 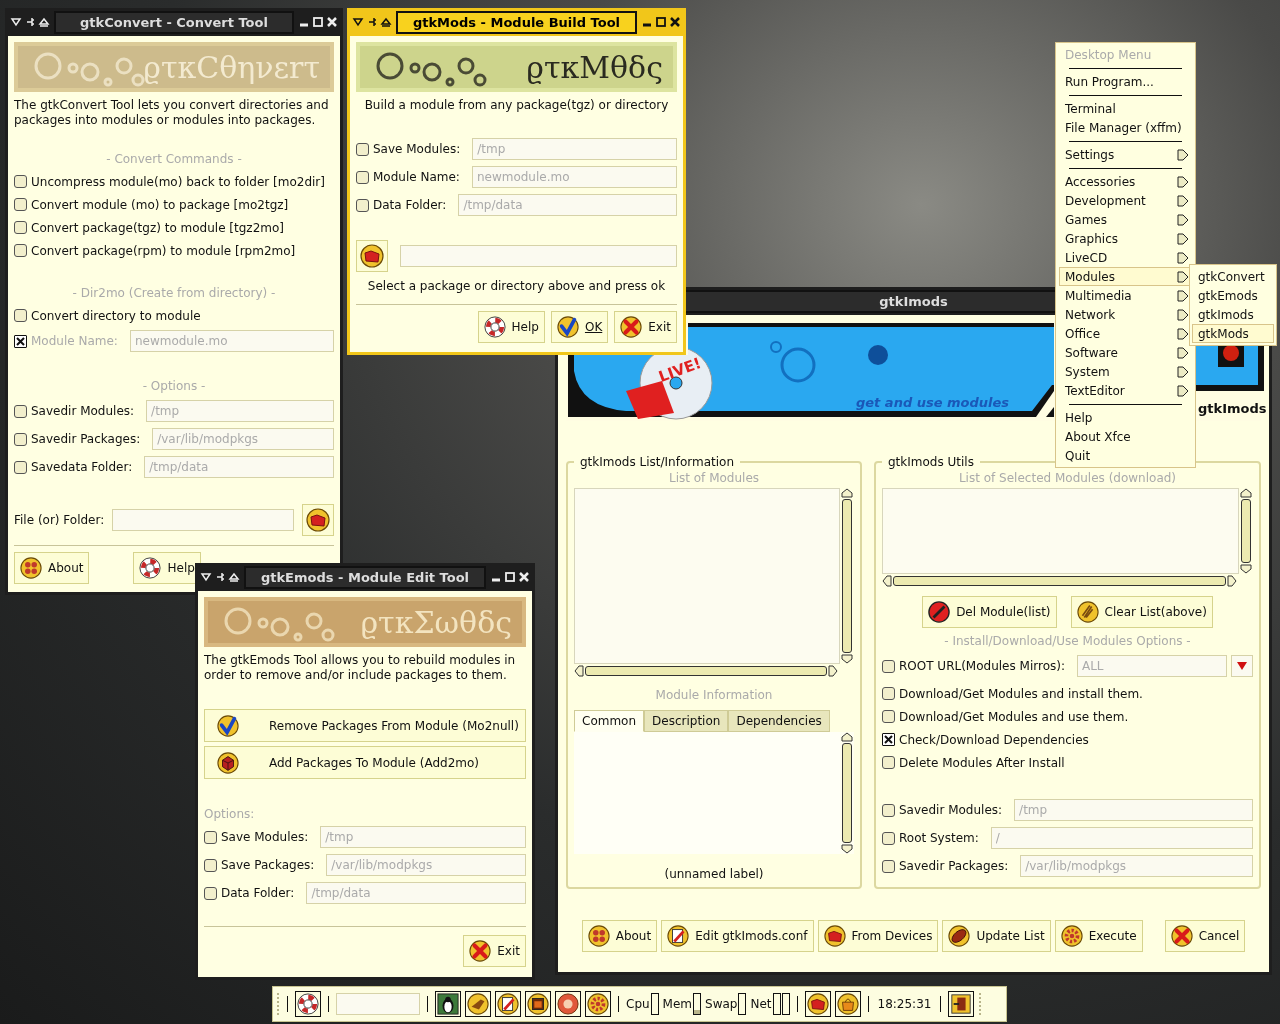 What do you see at coordinates (386, 22) in the screenshot?
I see `shade-icon` at bounding box center [386, 22].